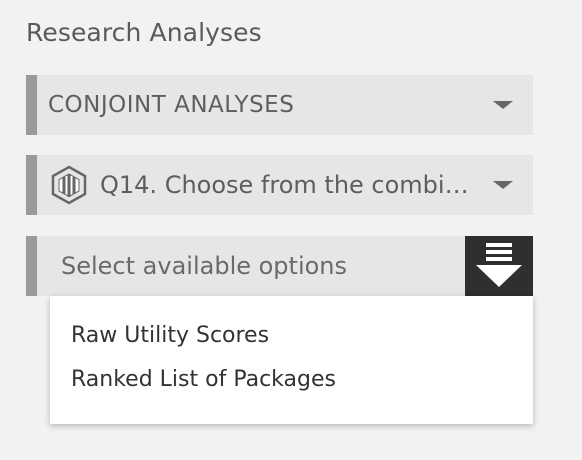 The width and height of the screenshot is (582, 460). I want to click on options-placeholder: Select available options, so click(204, 266).